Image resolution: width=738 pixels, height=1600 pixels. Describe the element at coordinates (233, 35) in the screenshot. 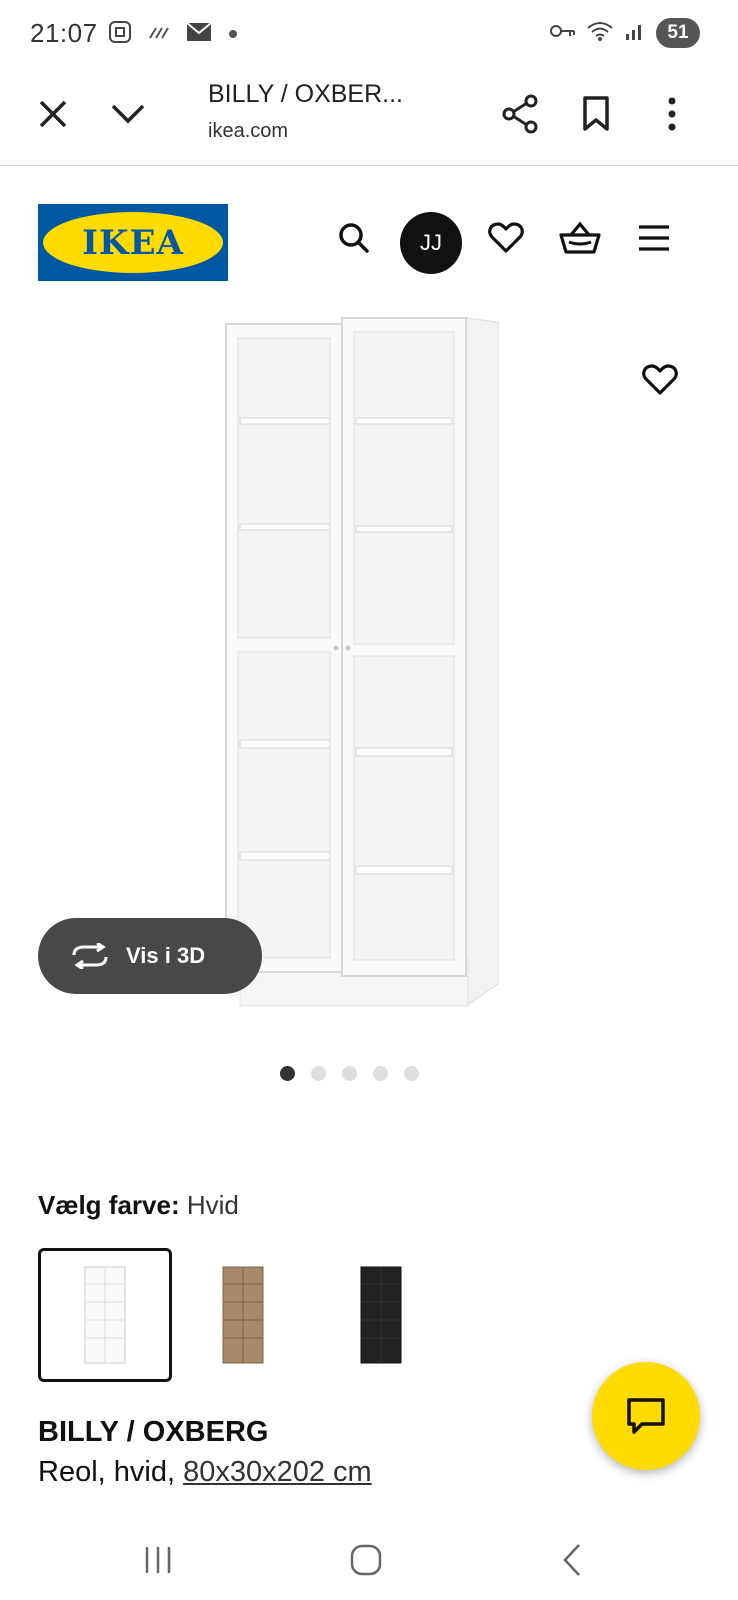

I see `dot-icon` at that location.